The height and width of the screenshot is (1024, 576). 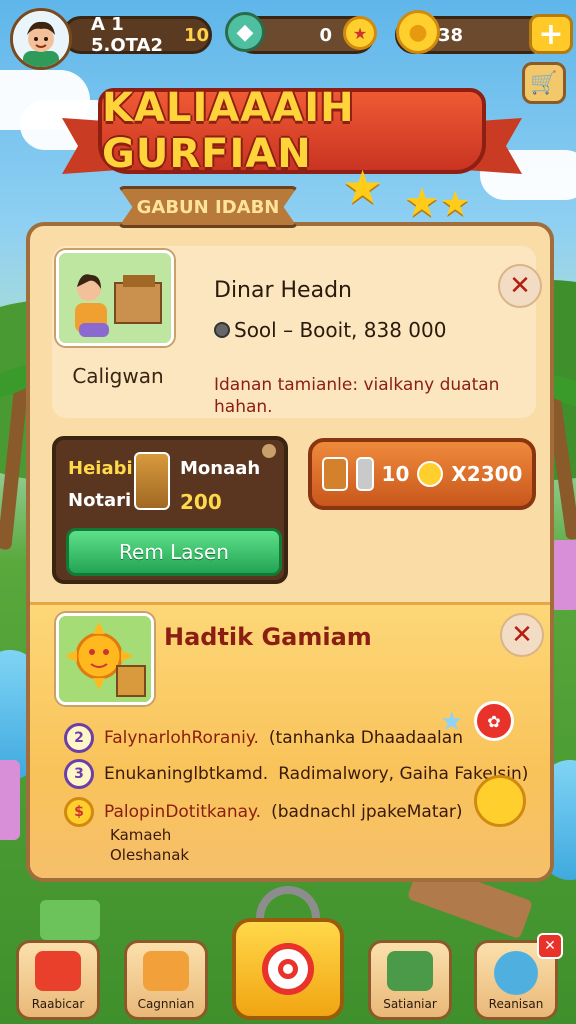 I want to click on number-badge: 3, so click(x=79, y=774).